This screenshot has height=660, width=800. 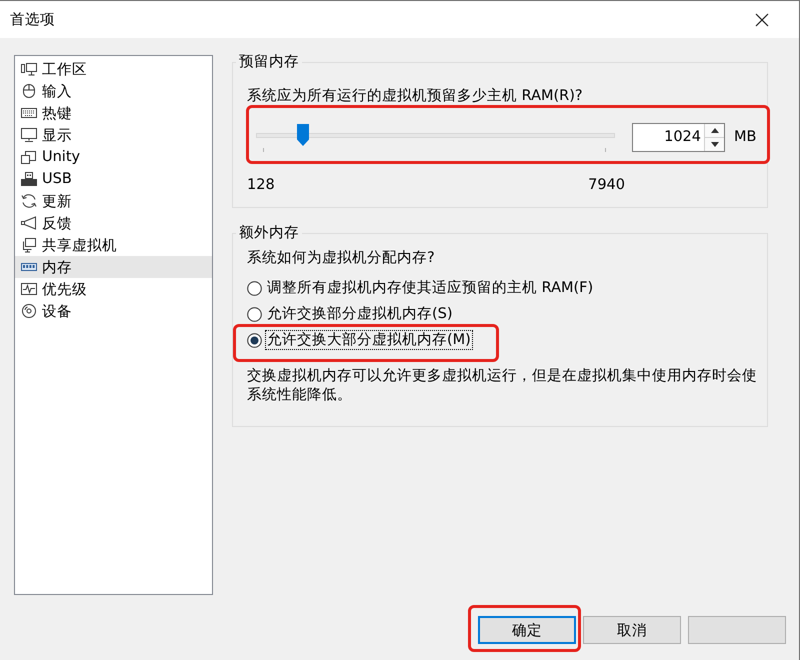 I want to click on caret-up-icon, so click(x=714, y=130).